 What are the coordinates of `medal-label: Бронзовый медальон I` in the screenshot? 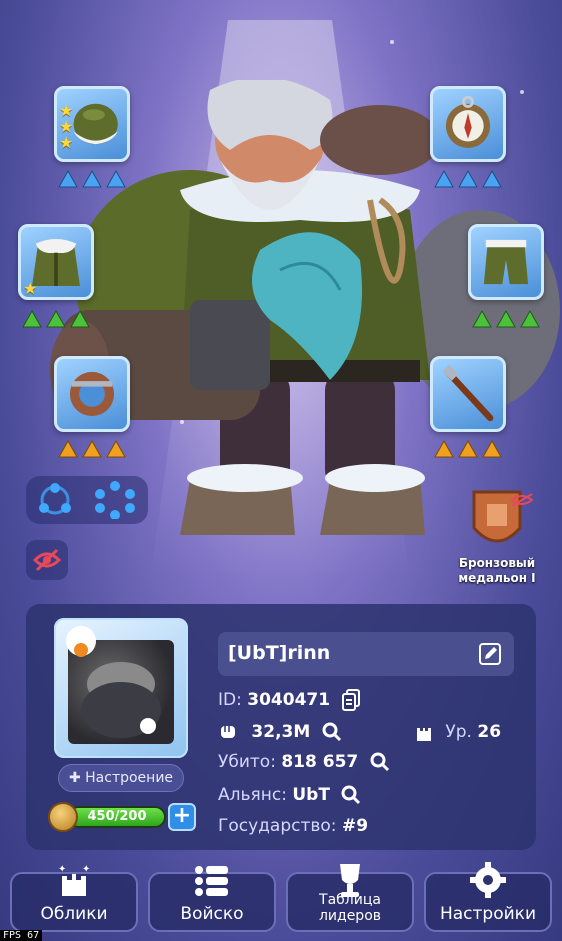 It's located at (497, 571).